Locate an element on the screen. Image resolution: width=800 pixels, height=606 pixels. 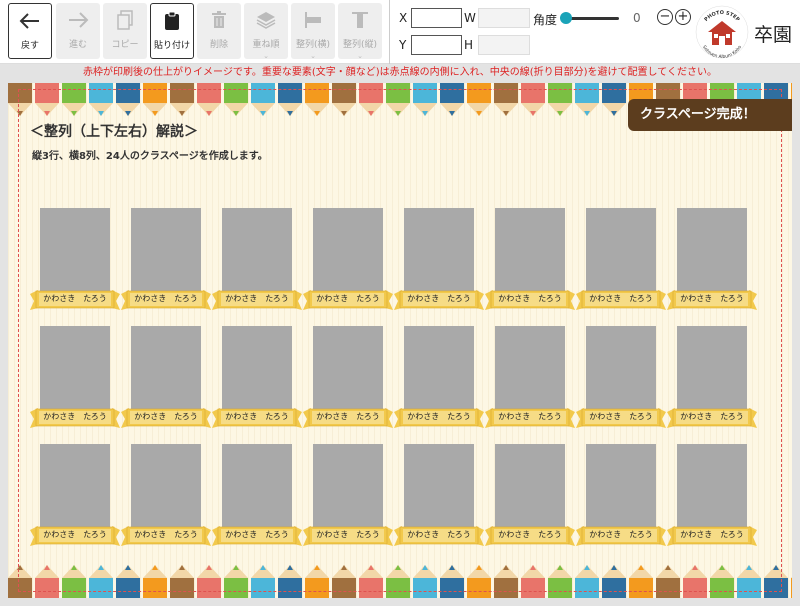
toolbar-button-clipboard: 貼り付け is located at coordinates (172, 31).